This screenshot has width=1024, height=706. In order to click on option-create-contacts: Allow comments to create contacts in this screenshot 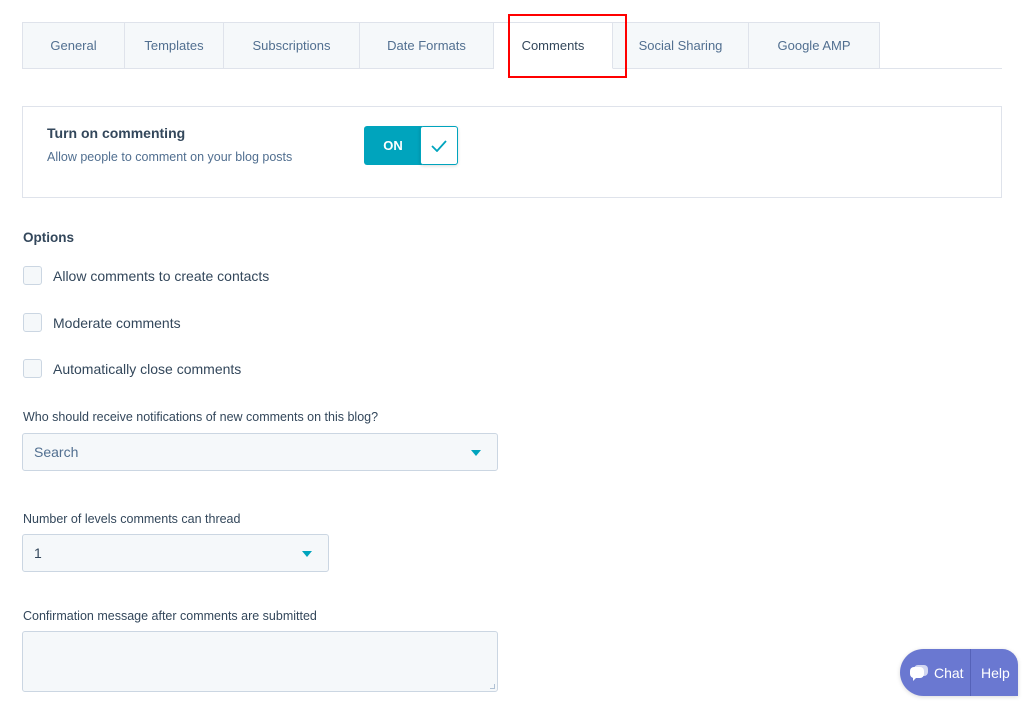, I will do `click(146, 275)`.